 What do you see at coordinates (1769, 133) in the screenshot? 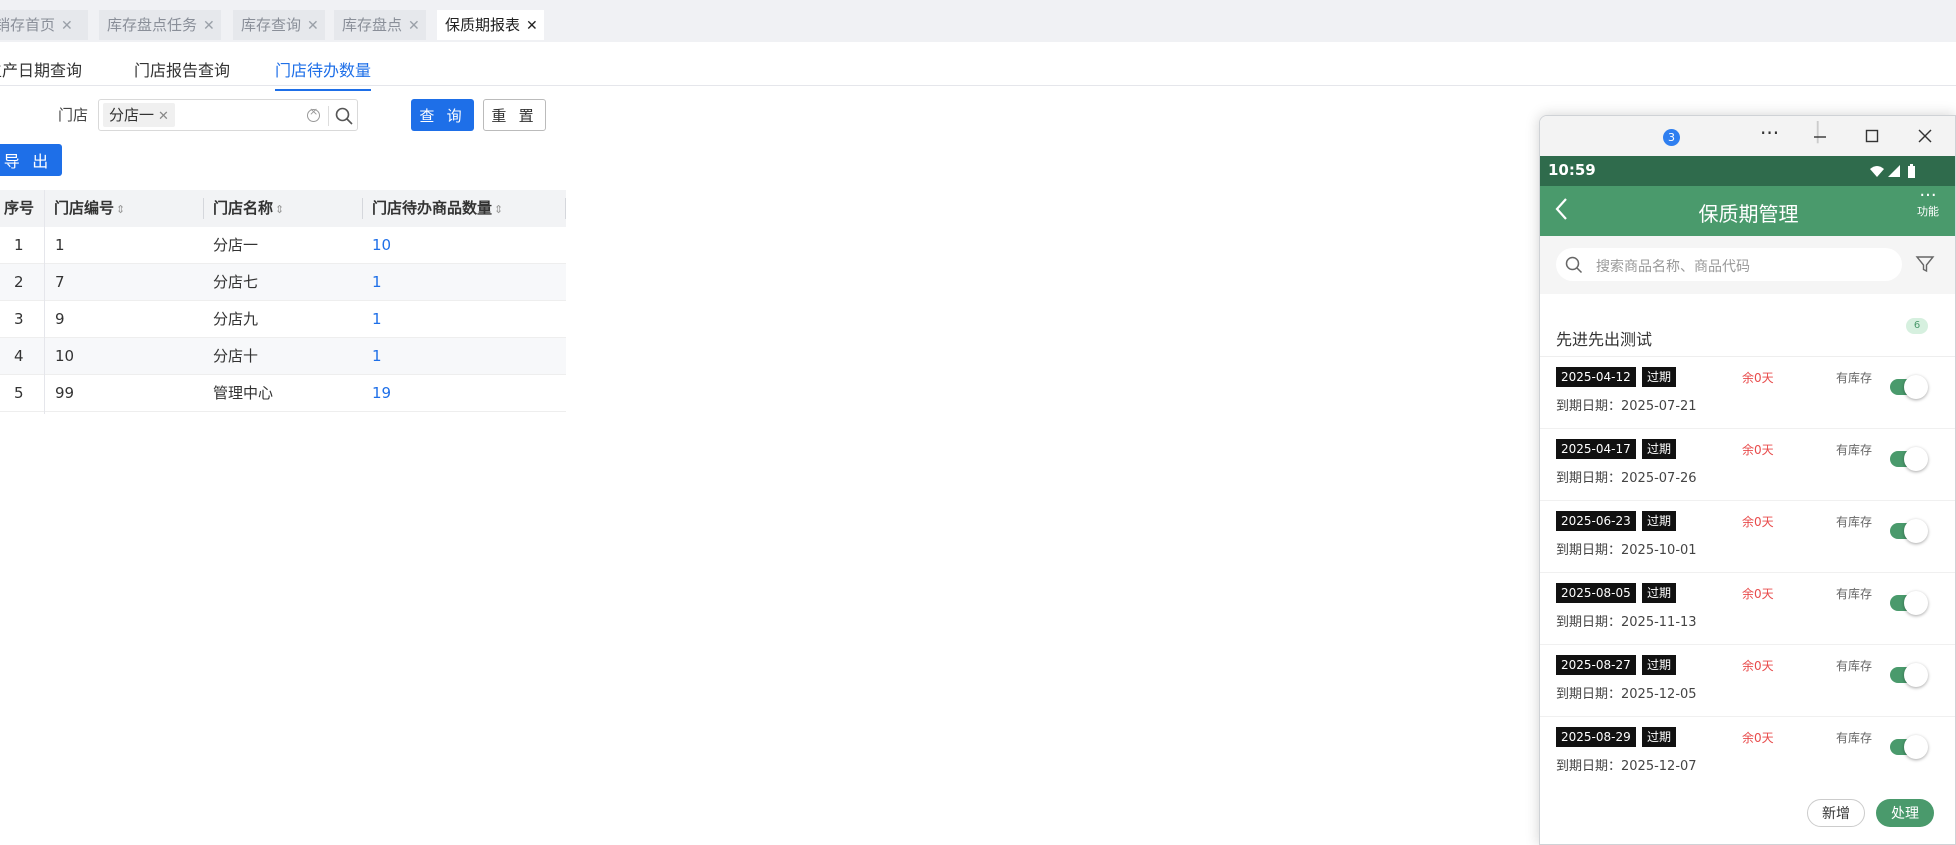
I see `more-dots-icon: ···` at bounding box center [1769, 133].